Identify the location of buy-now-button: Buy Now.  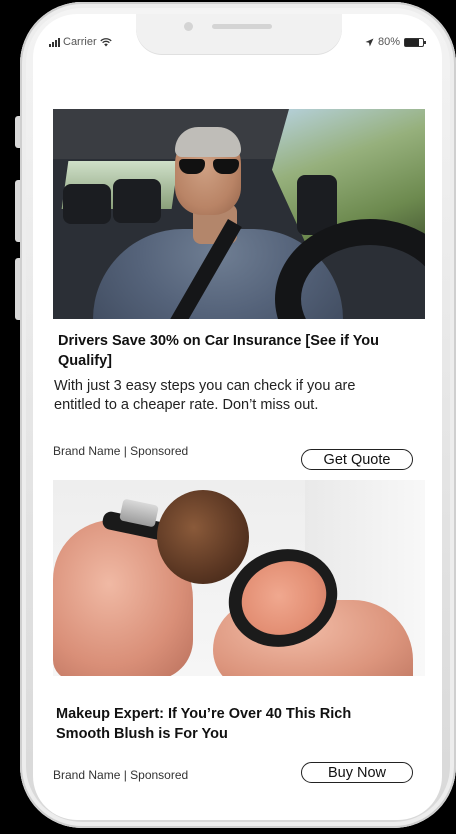
(357, 772).